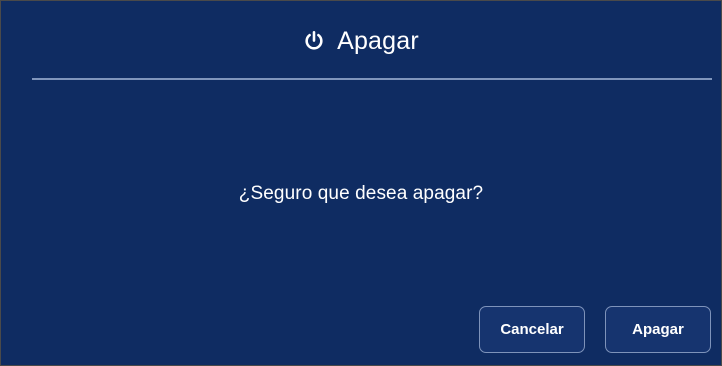  I want to click on header-divider, so click(372, 79).